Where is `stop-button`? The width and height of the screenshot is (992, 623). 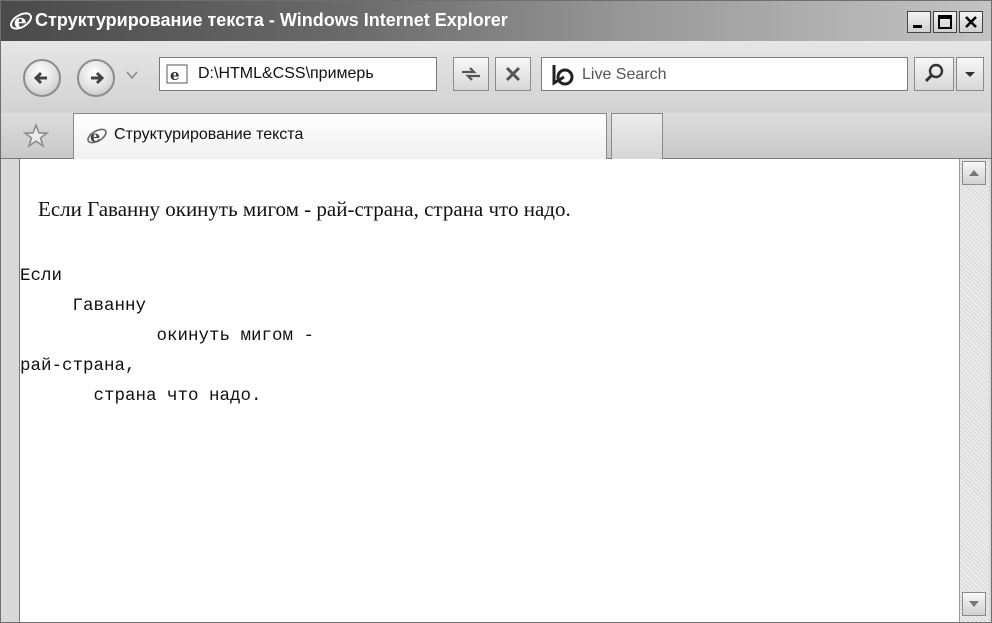 stop-button is located at coordinates (513, 74).